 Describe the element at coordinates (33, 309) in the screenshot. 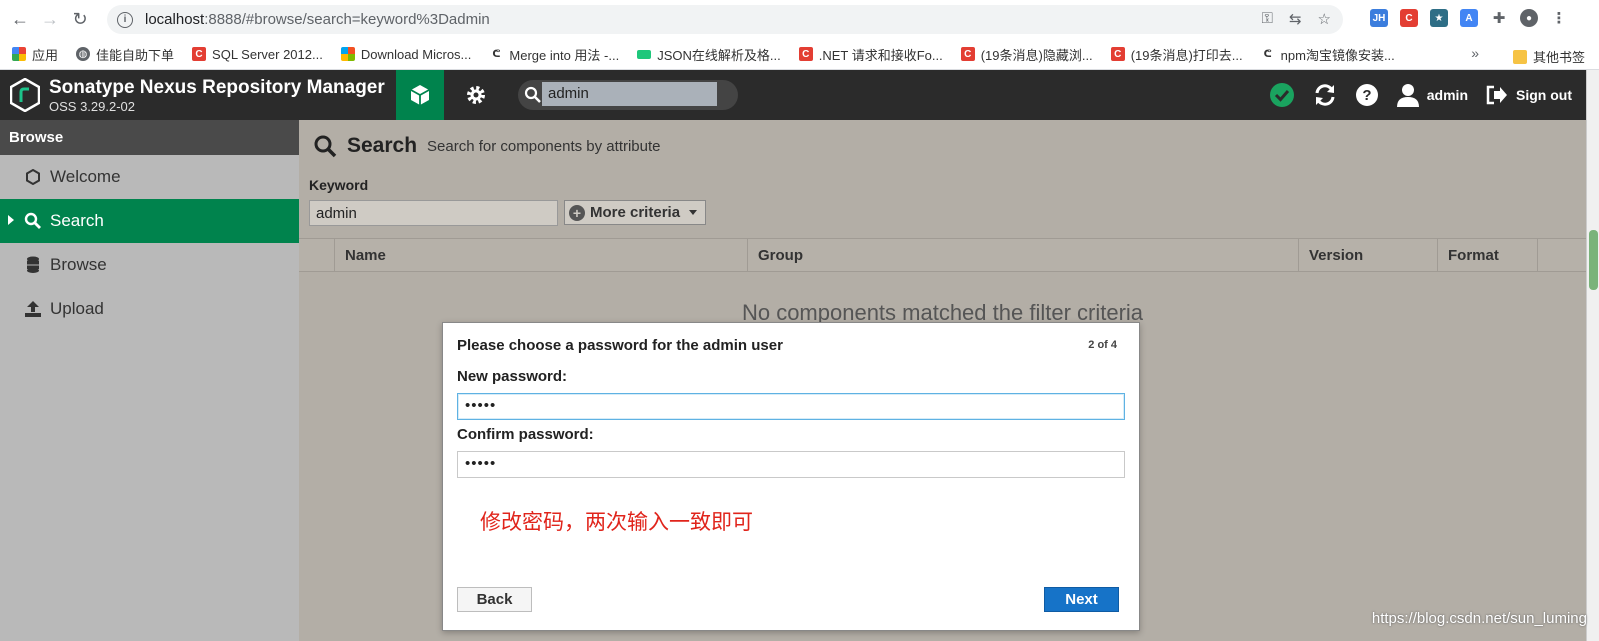

I see `upload-icon` at that location.